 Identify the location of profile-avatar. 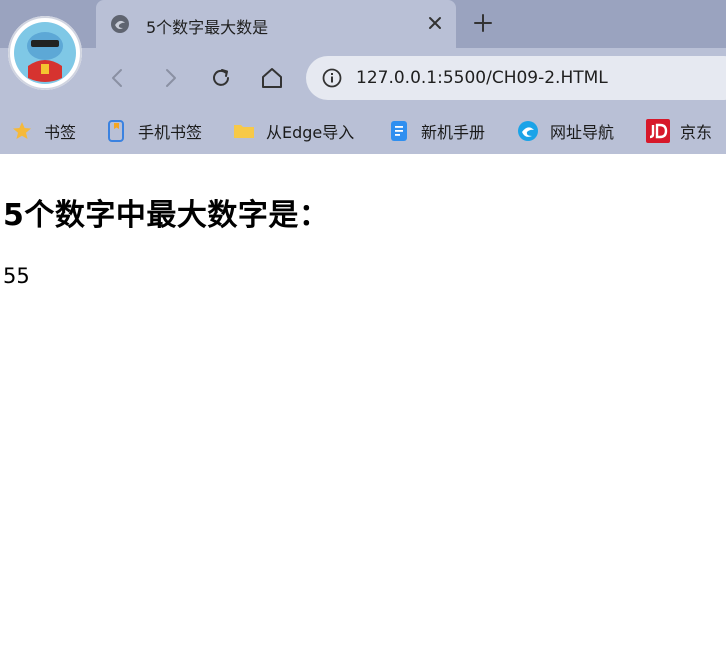
(45, 53).